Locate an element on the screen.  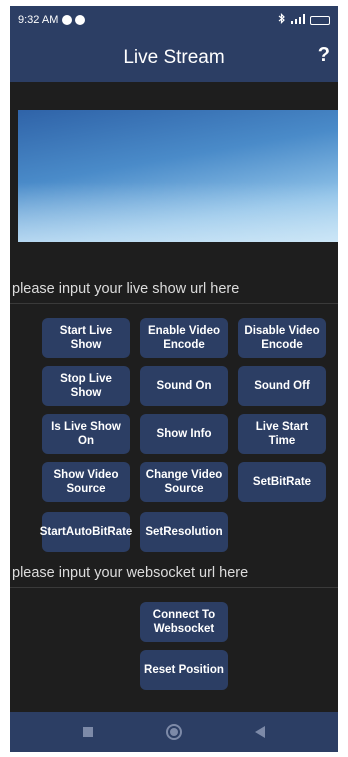
page-title: Live Stream is located at coordinates (174, 57).